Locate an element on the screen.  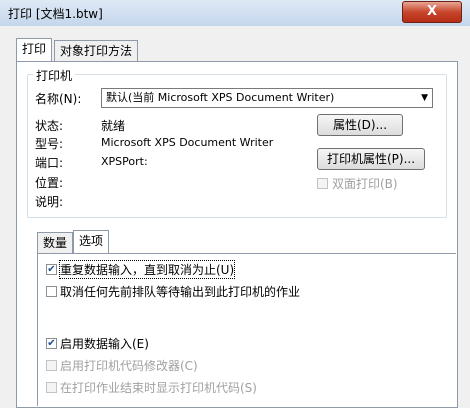
window-title: 打印 [文档1.btw] is located at coordinates (55, 14).